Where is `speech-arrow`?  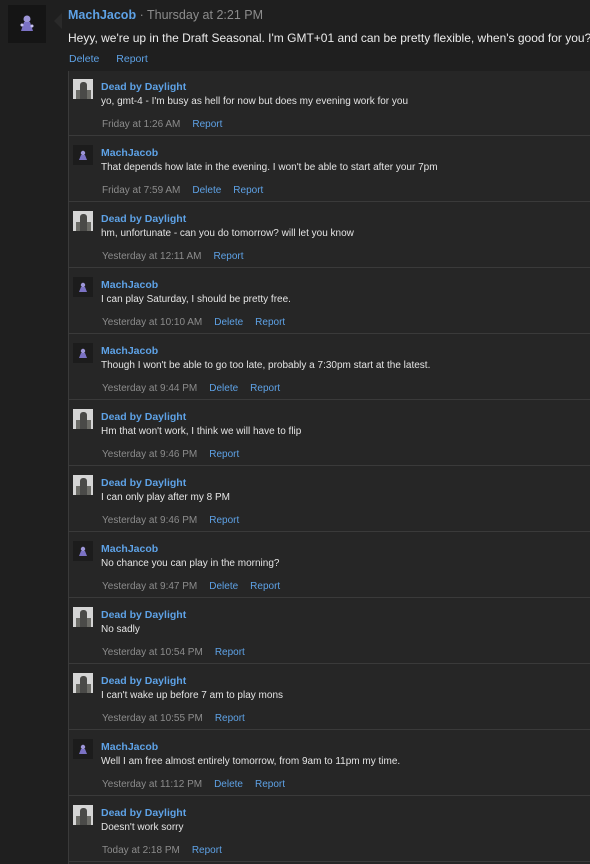 speech-arrow is located at coordinates (58, 21).